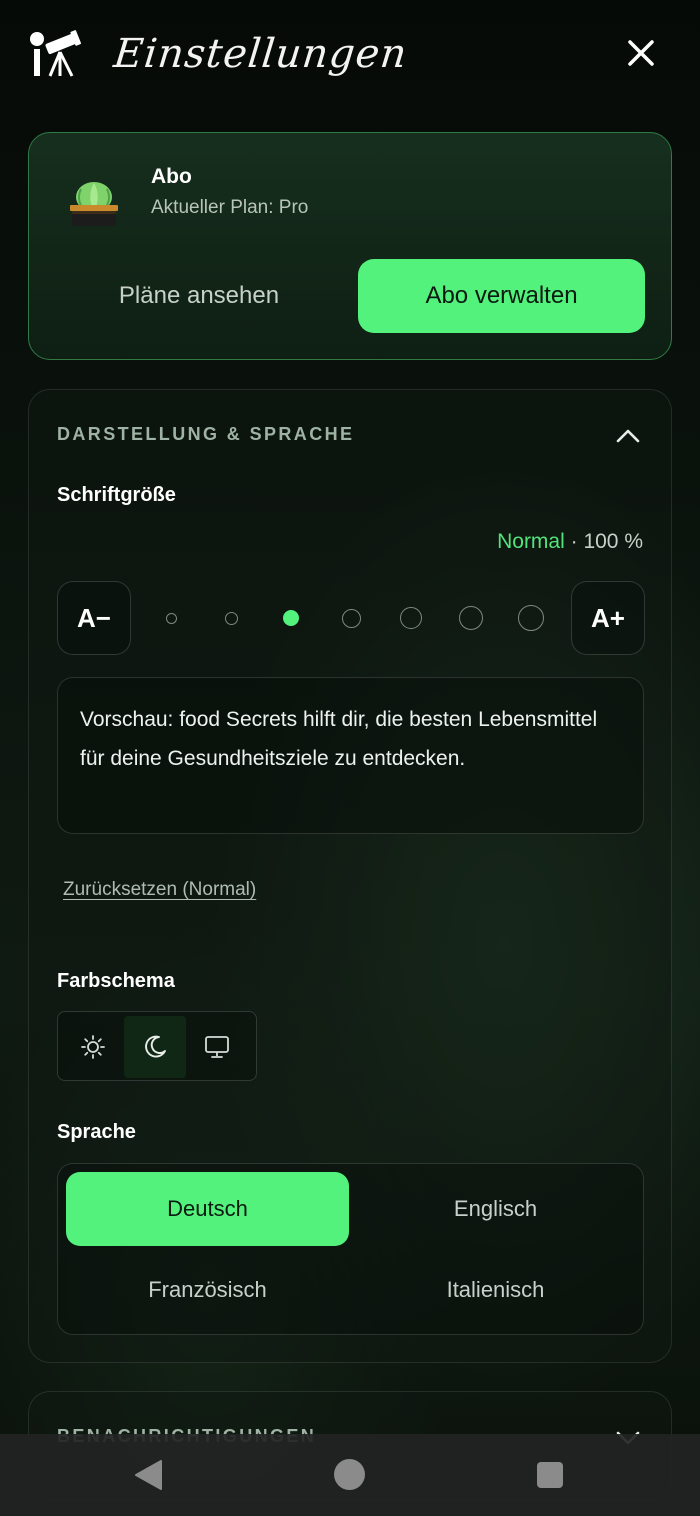 This screenshot has height=1516, width=700. I want to click on manage-subscription-button: Abo verwalten, so click(501, 296).